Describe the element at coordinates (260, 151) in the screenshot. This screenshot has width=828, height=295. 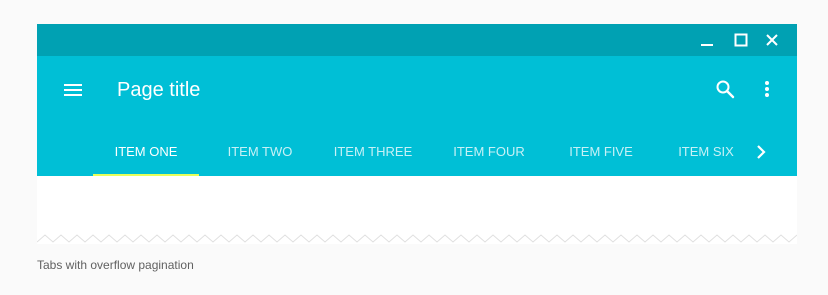
I see `tab-label: ITEM TWO` at that location.